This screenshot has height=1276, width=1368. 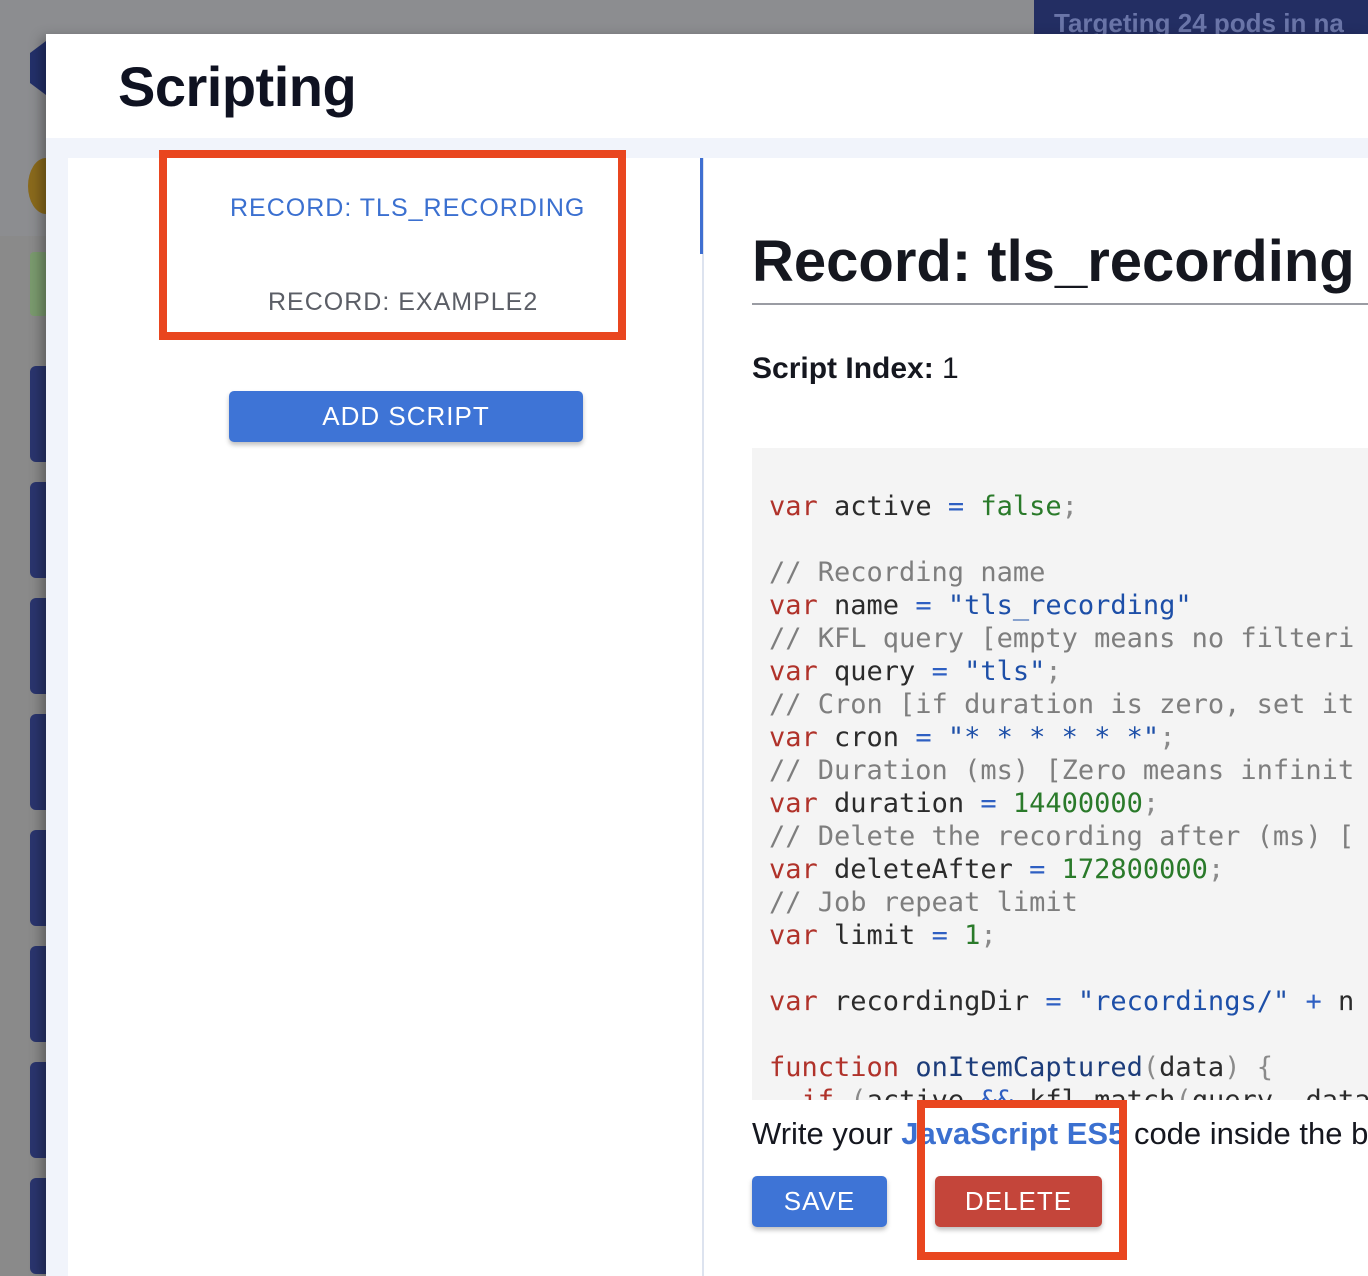 I want to click on code-line: if (active && kfl.match(query, data, so click(x=1068, y=1092).